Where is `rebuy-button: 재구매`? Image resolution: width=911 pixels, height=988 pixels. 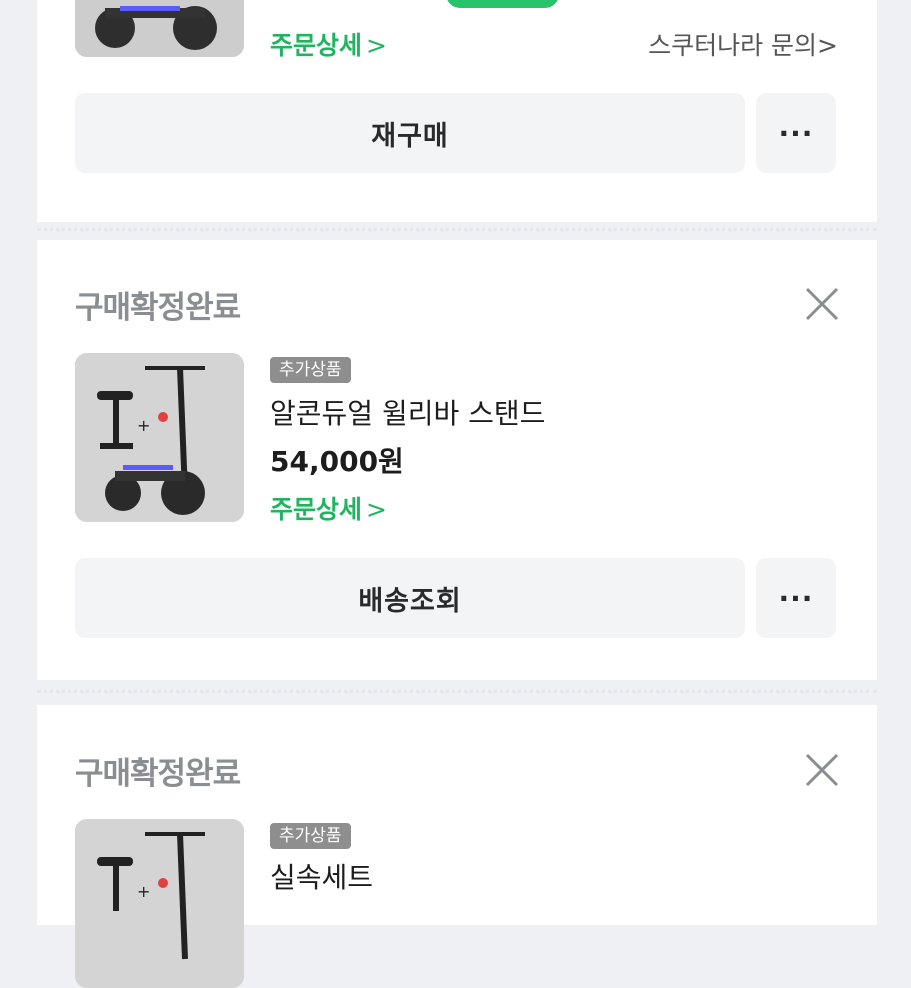 rebuy-button: 재구매 is located at coordinates (410, 133).